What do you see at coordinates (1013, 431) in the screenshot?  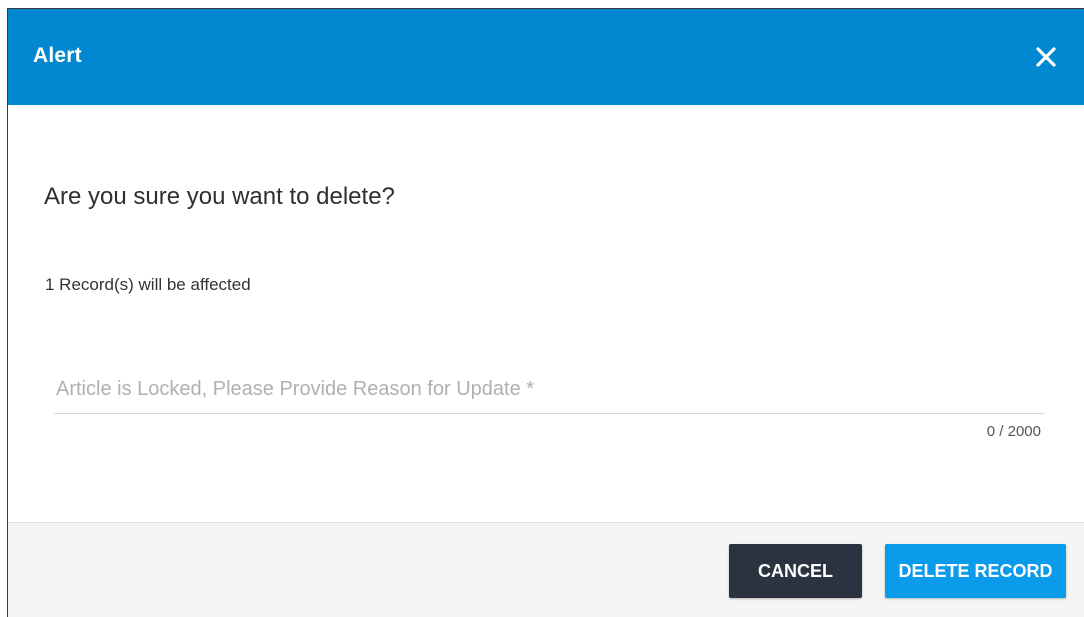 I see `character-counter: 0 / 2000` at bounding box center [1013, 431].